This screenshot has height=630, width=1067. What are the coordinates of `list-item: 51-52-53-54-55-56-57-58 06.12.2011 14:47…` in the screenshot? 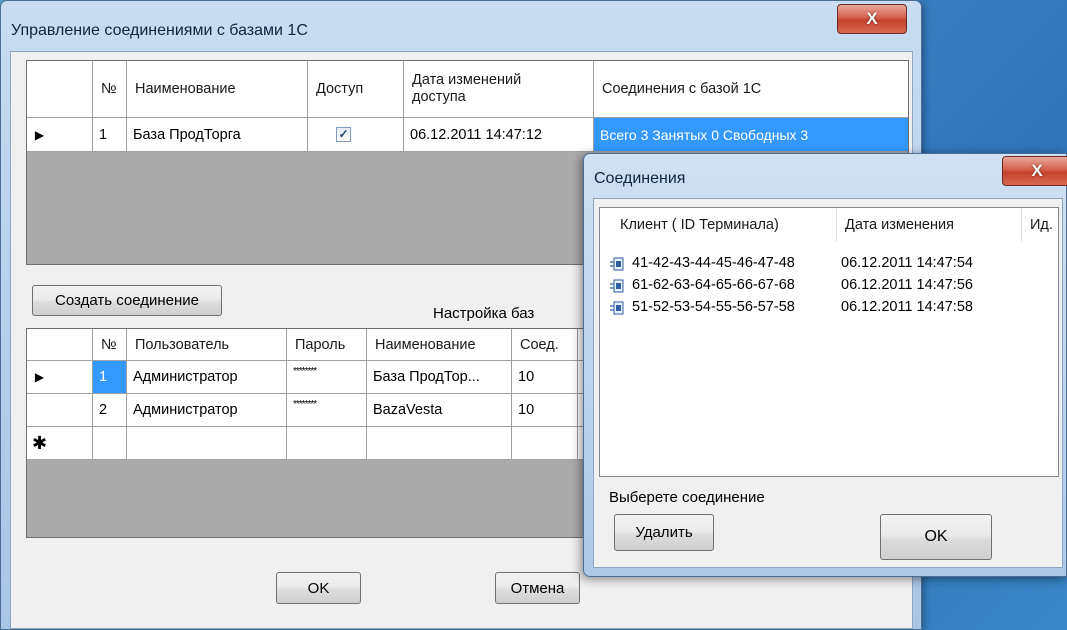 It's located at (829, 308).